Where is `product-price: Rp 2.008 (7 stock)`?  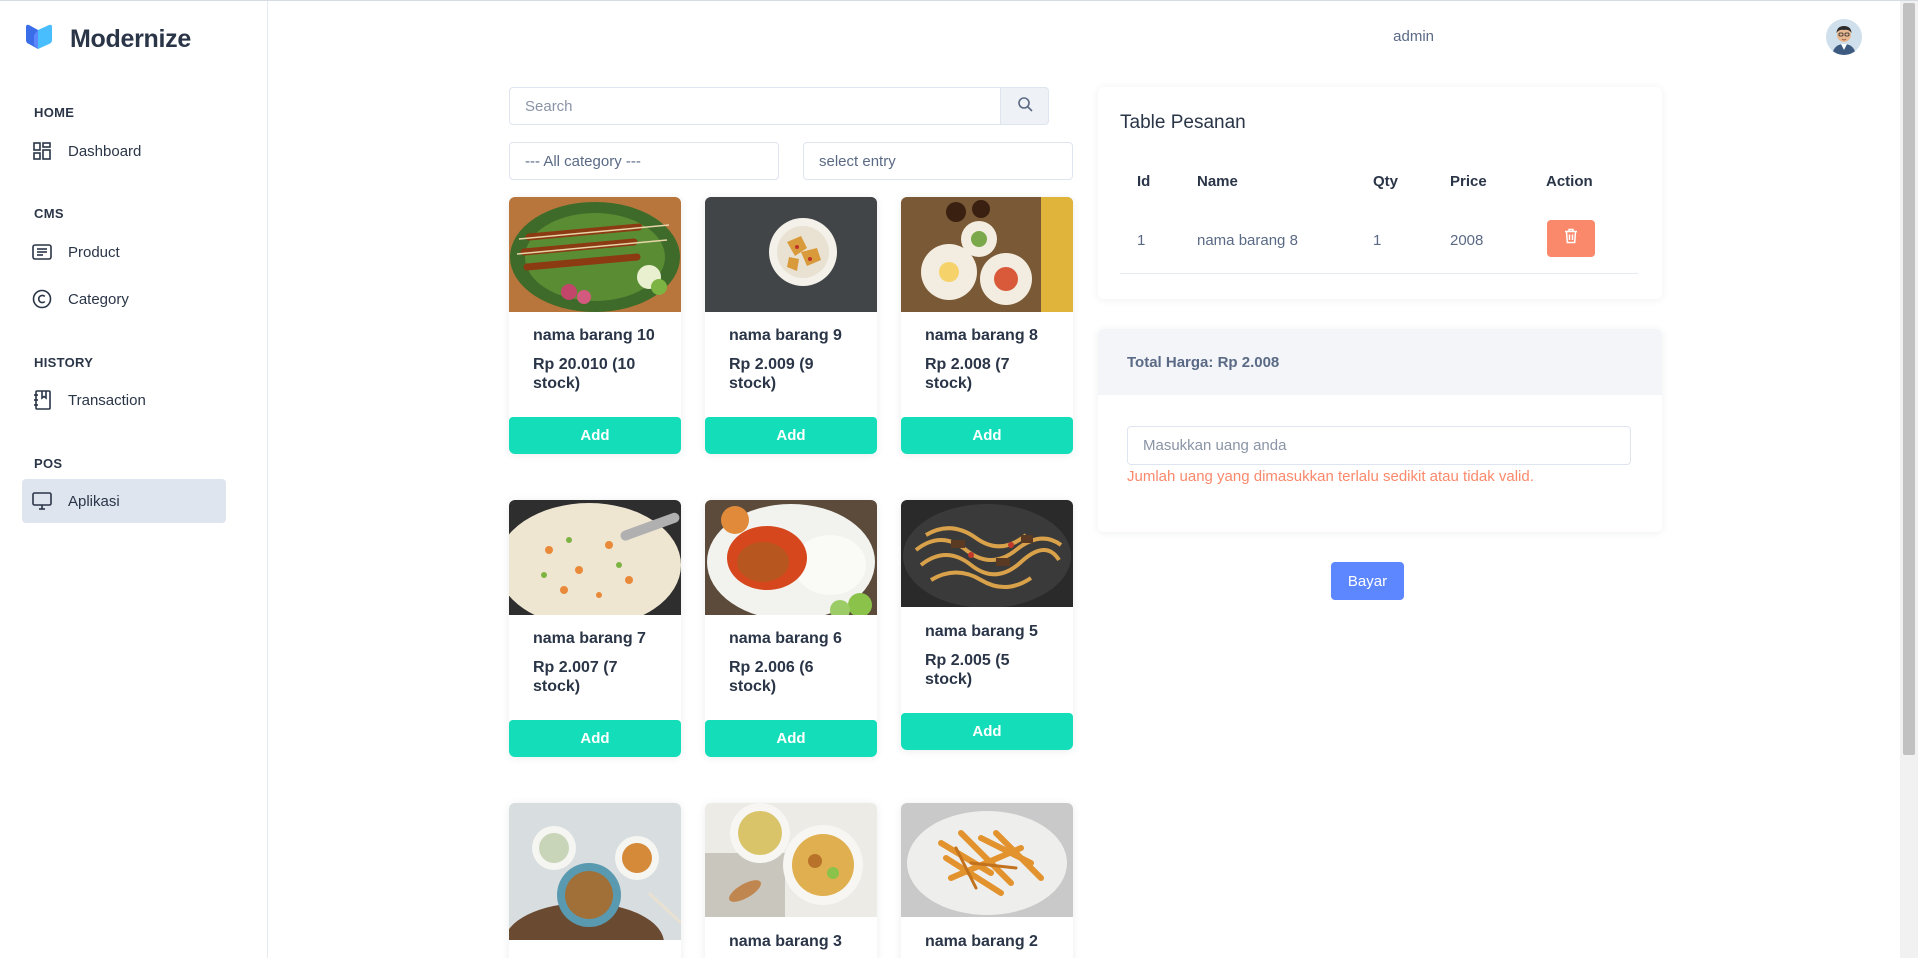 product-price: Rp 2.008 (7 stock) is located at coordinates (967, 374).